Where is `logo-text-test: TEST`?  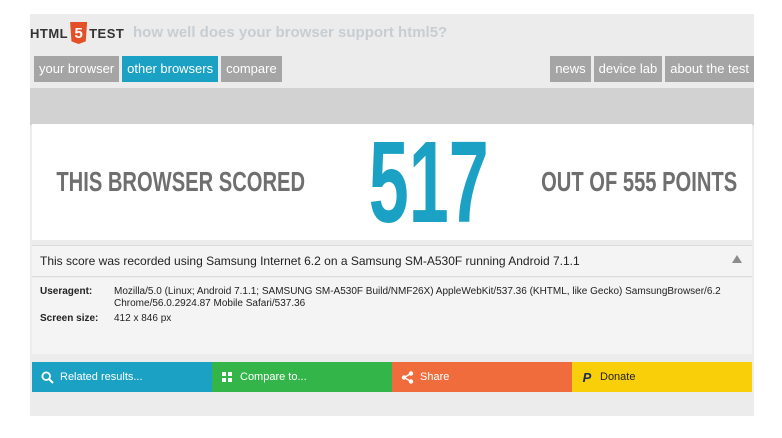 logo-text-test: TEST is located at coordinates (107, 33).